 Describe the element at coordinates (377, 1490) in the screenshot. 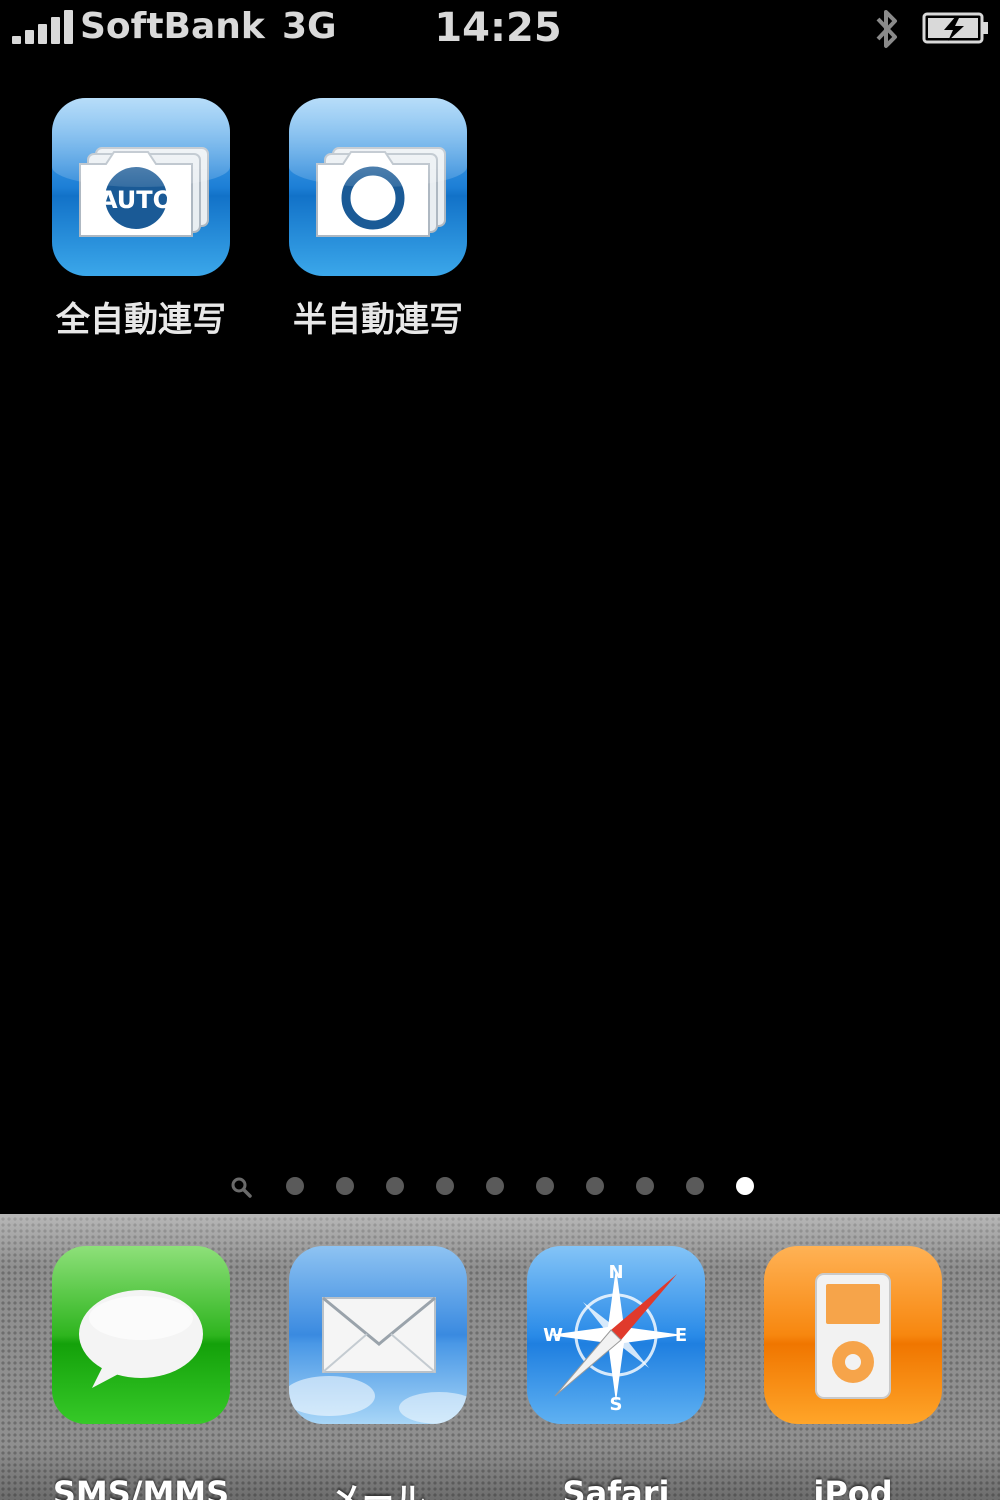

I see `dock-label: メール` at that location.